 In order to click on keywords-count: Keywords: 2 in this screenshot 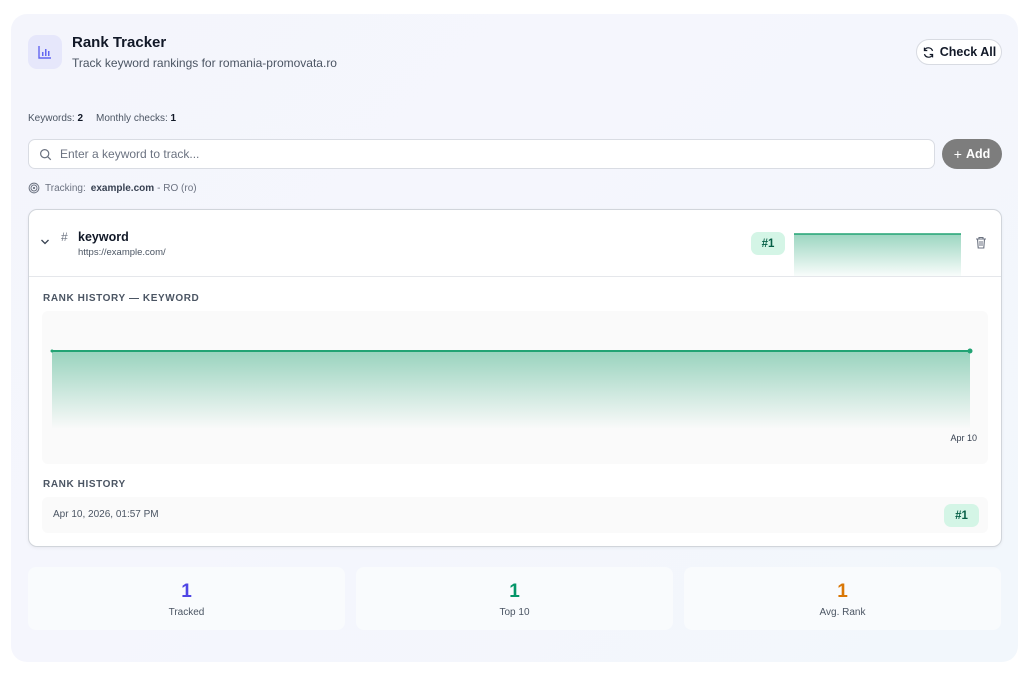, I will do `click(55, 118)`.